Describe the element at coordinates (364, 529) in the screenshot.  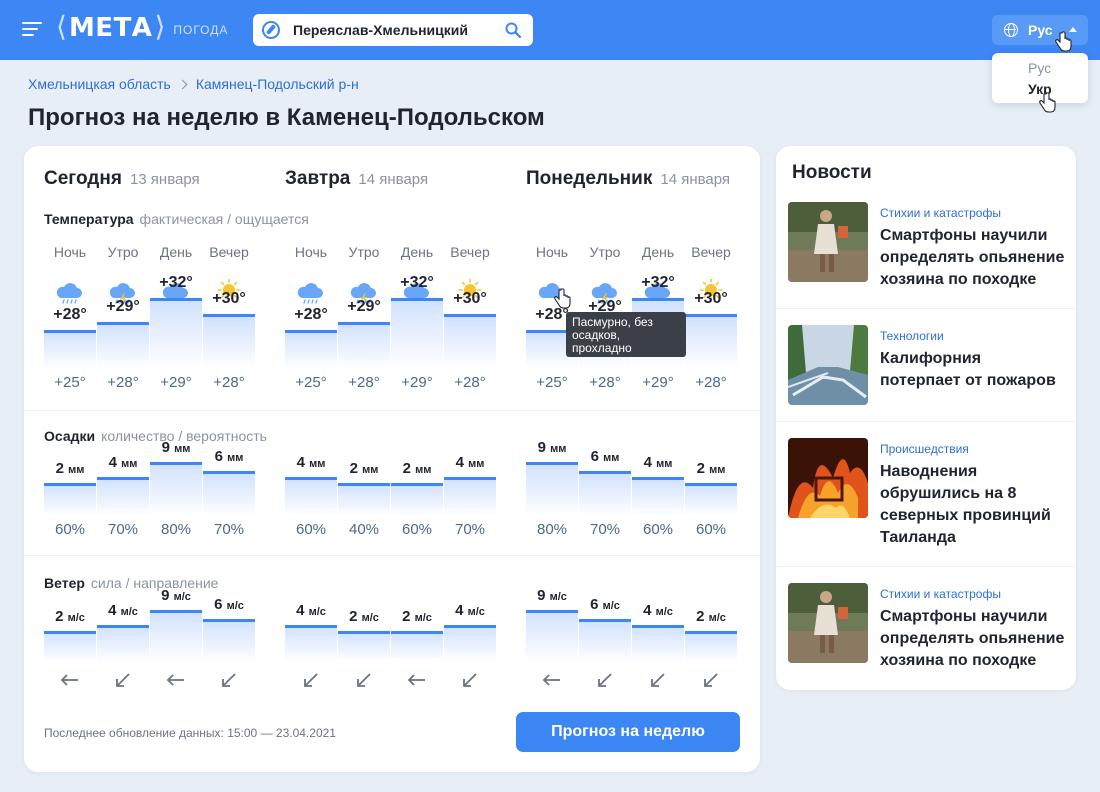
I see `precipitation-probability: 40%` at that location.